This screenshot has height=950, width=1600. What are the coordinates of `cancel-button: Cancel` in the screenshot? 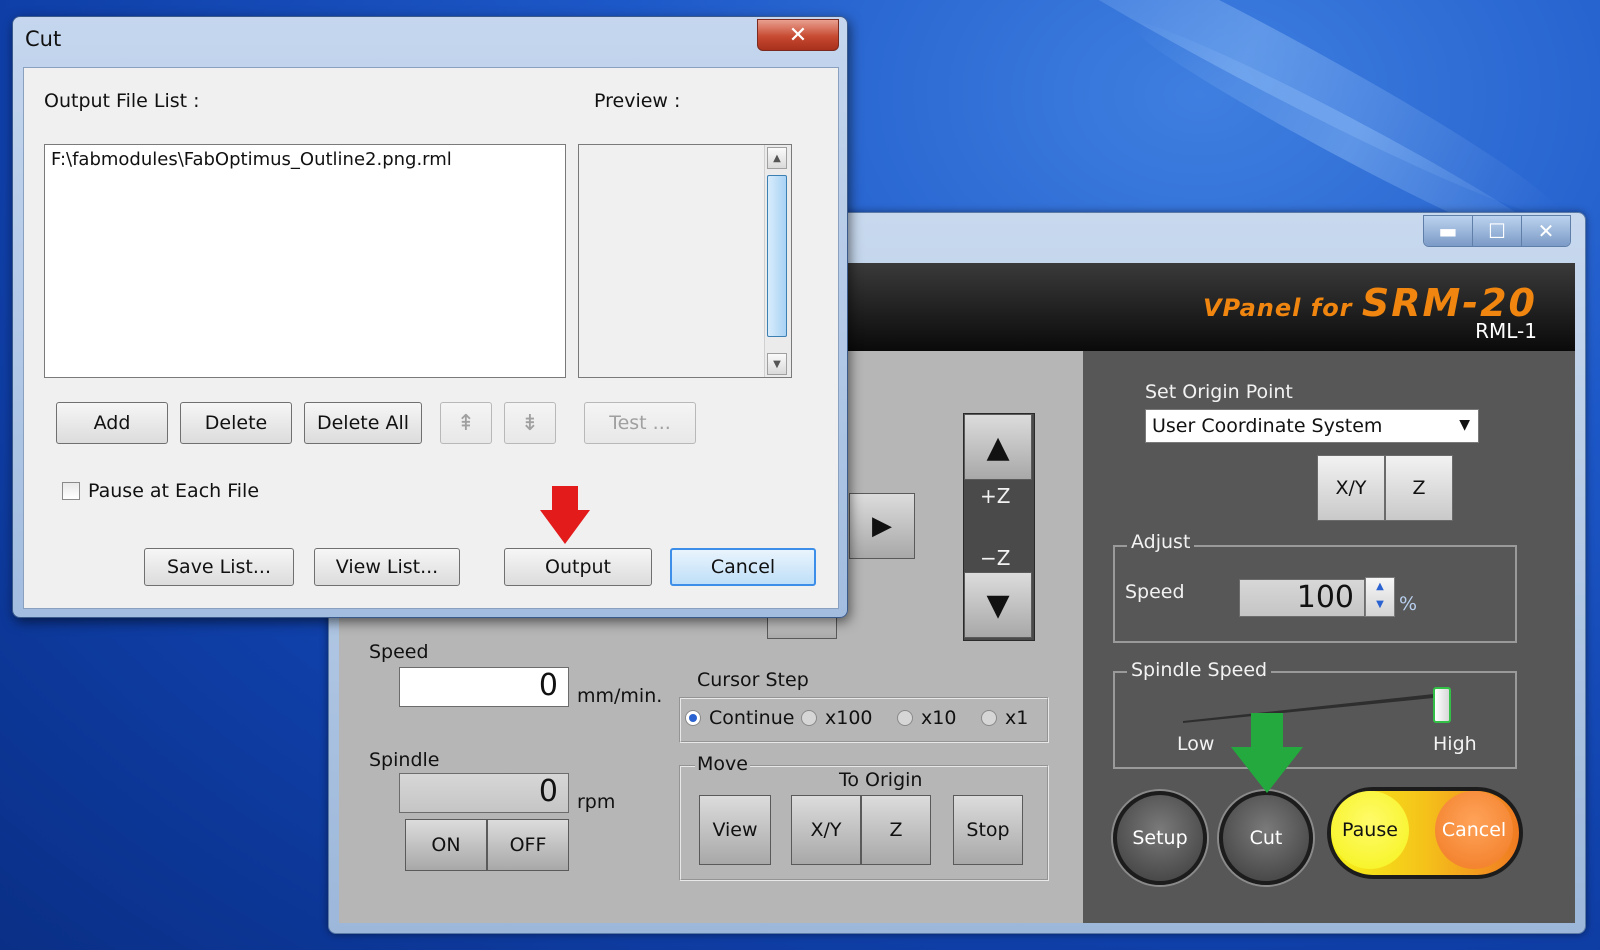 It's located at (743, 567).